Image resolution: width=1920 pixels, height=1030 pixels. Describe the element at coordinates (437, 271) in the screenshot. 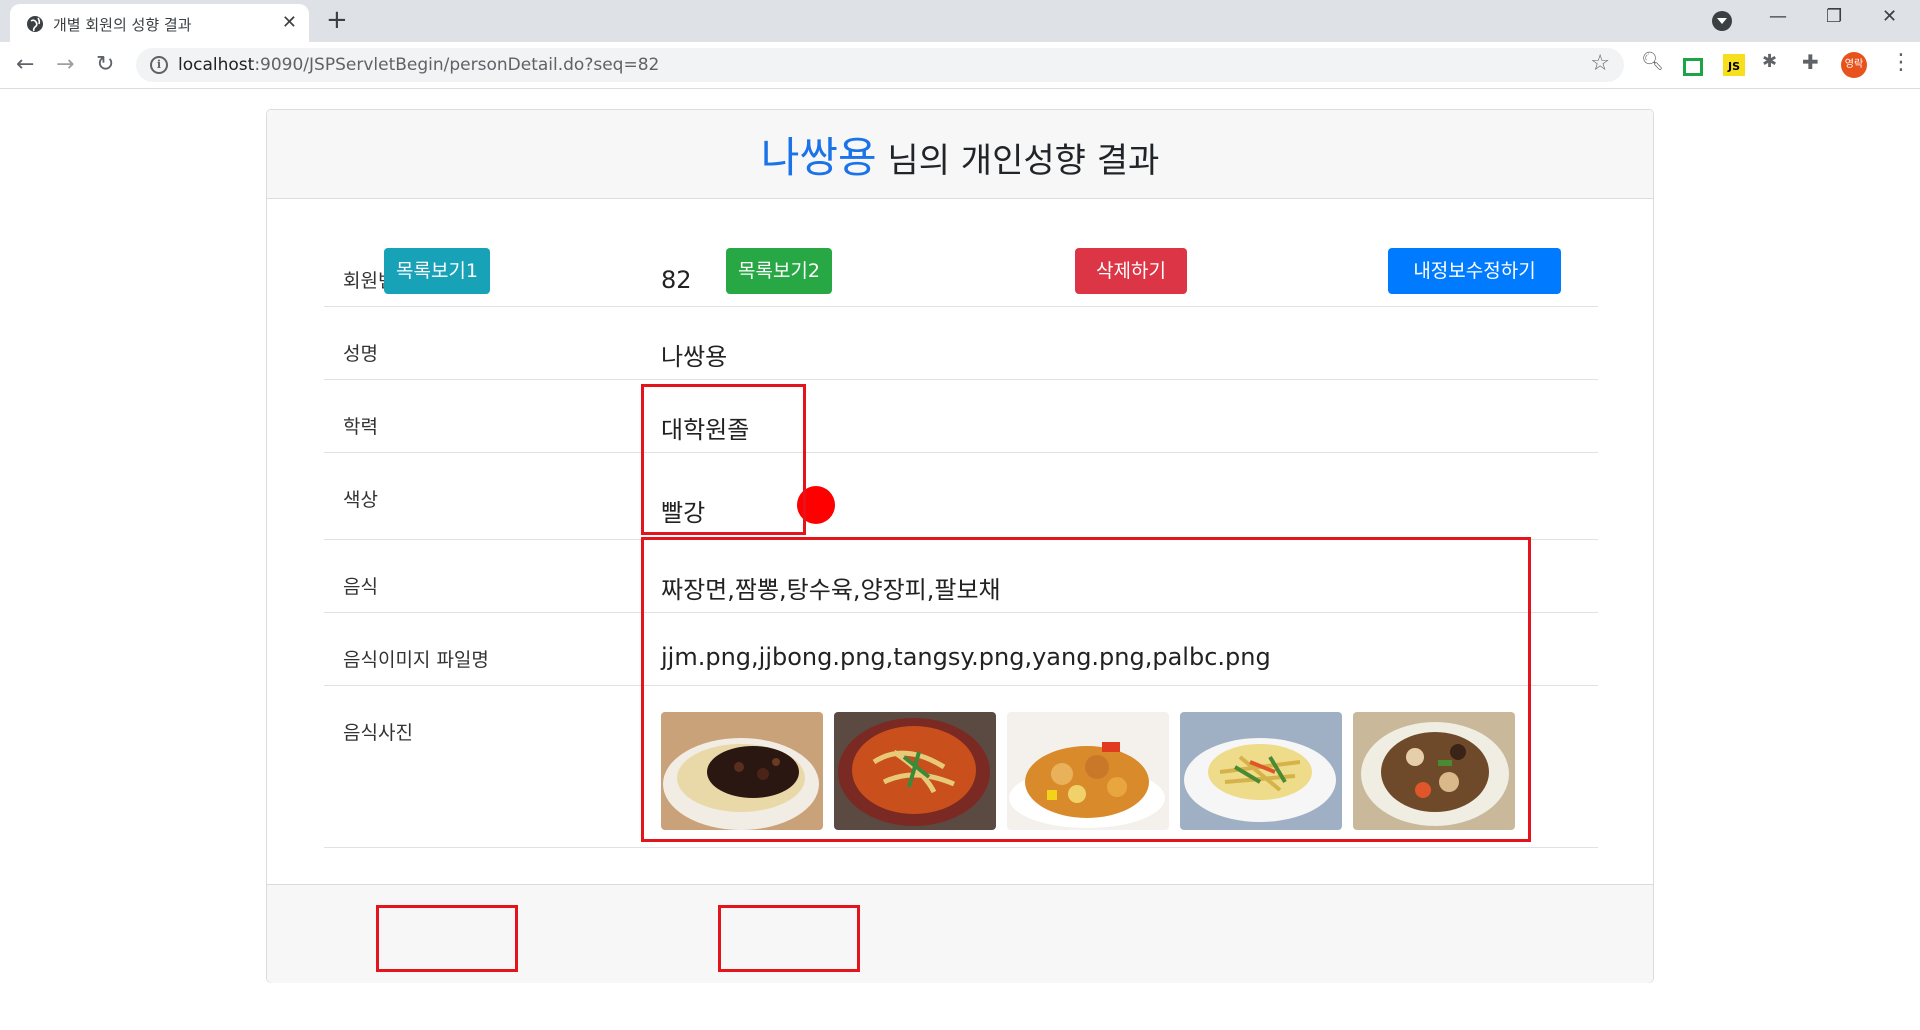

I see `list-view-1-button: 목록보기1` at that location.